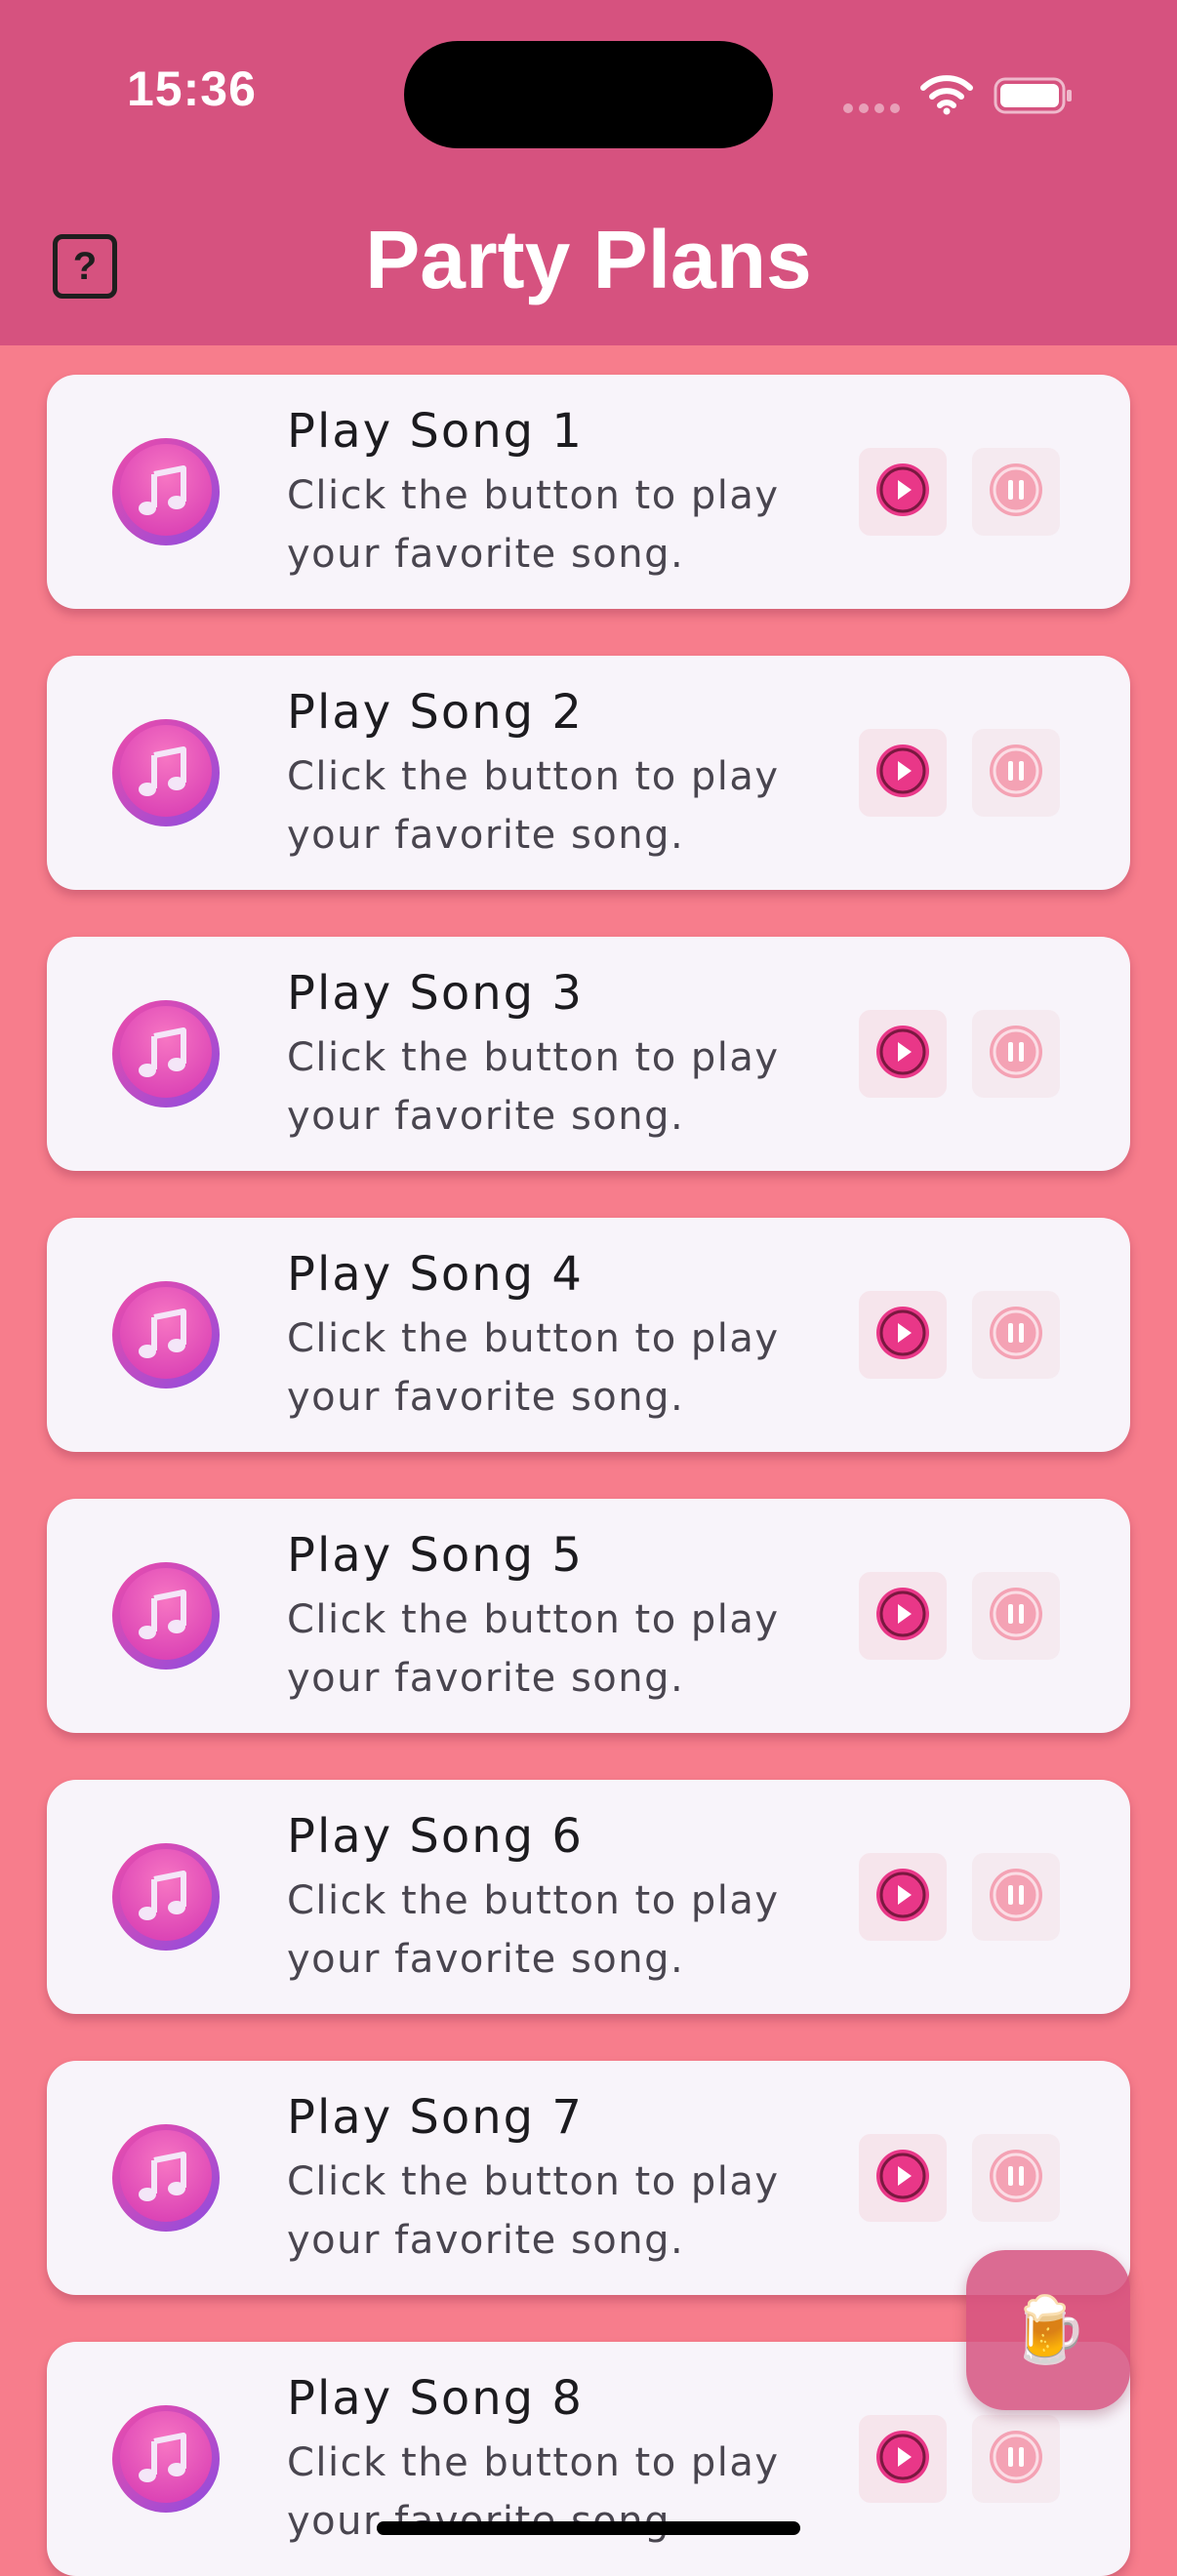 The height and width of the screenshot is (2576, 1177). Describe the element at coordinates (588, 172) in the screenshot. I see `app-header: 15:36 ? Party Plans` at that location.